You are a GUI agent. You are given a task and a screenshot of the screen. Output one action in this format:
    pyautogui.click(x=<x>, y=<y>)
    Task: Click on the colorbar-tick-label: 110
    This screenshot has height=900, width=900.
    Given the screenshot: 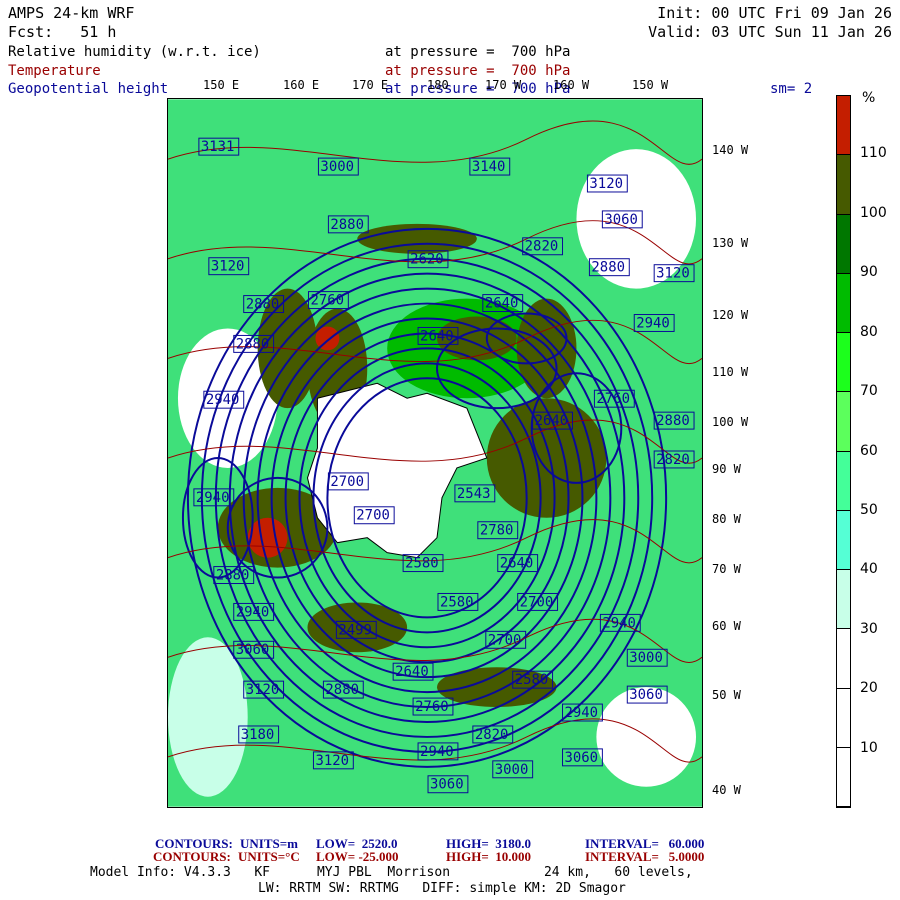 What is the action you would take?
    pyautogui.click(x=873, y=153)
    